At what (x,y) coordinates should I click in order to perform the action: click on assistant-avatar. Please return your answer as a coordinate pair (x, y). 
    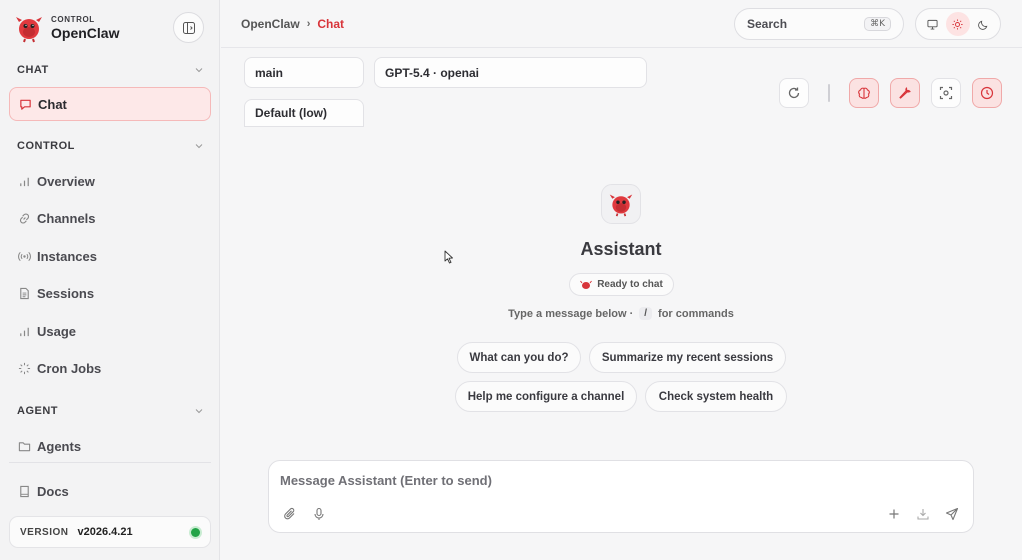
    Looking at the image, I should click on (621, 204).